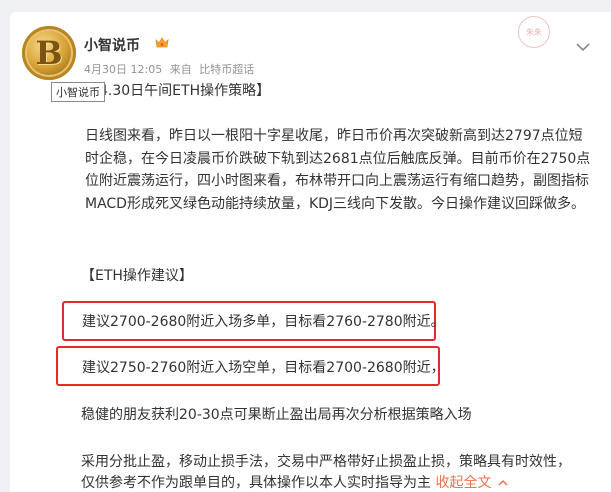  What do you see at coordinates (180, 69) in the screenshot?
I see `source-prefix: 来自` at bounding box center [180, 69].